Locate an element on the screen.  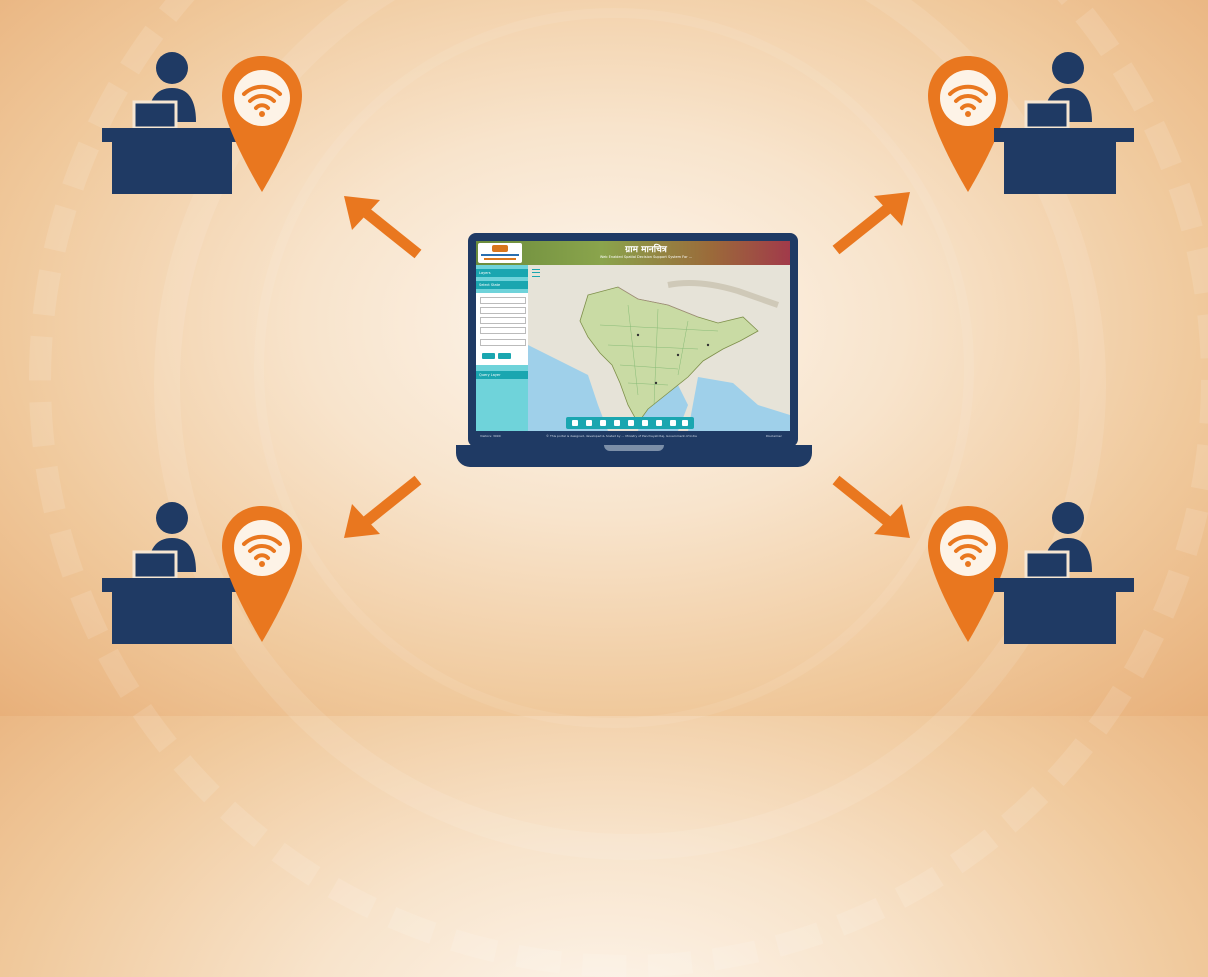
menu-toggle-icon is located at coordinates (536, 273).